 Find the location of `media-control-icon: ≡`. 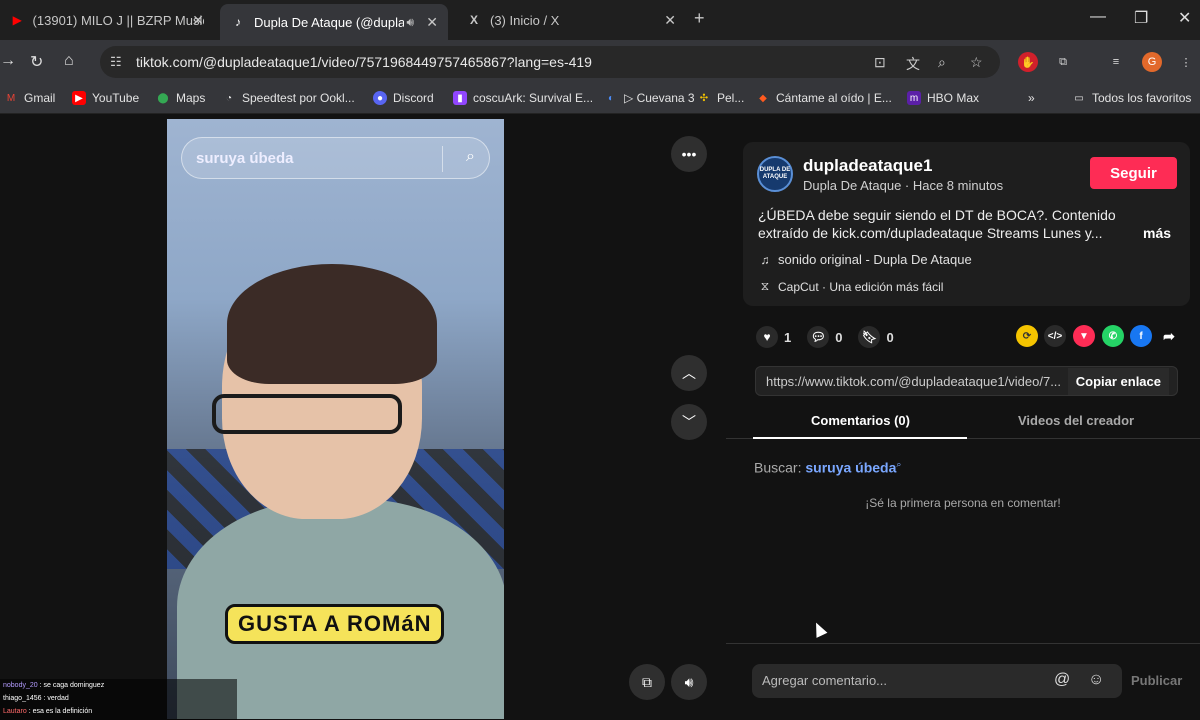

media-control-icon: ≡ is located at coordinates (1116, 62).